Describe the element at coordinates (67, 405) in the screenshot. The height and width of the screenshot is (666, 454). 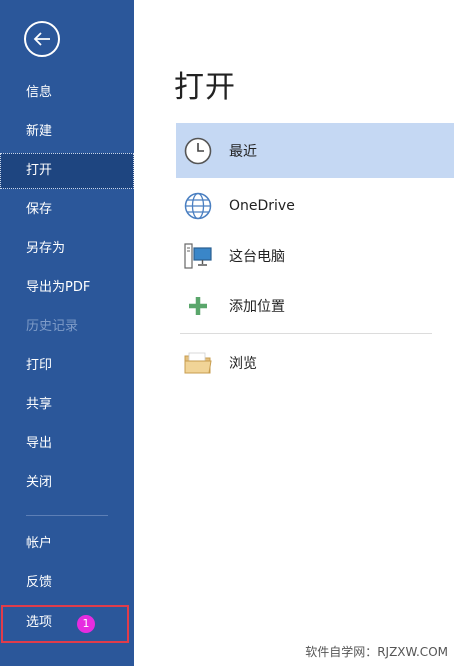
I see `nav-share: 共享` at that location.